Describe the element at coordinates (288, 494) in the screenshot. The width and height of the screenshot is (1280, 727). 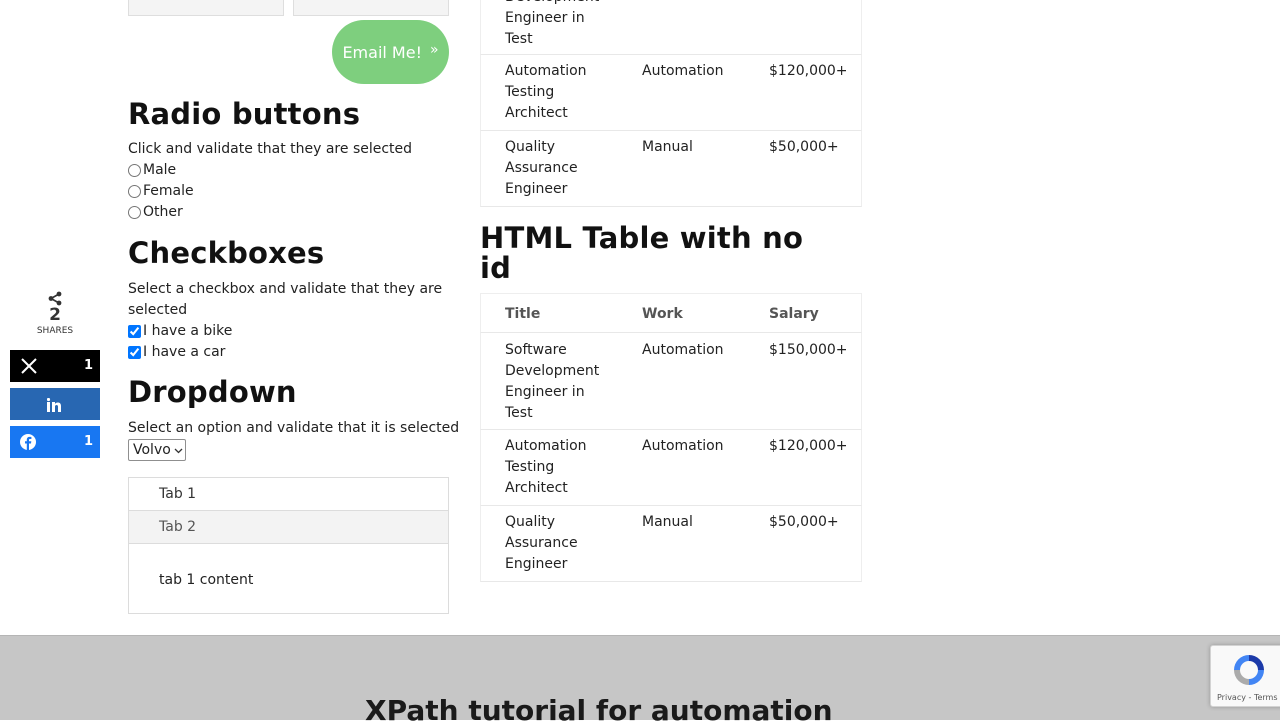
I see `tab-1: Tab 1` at that location.